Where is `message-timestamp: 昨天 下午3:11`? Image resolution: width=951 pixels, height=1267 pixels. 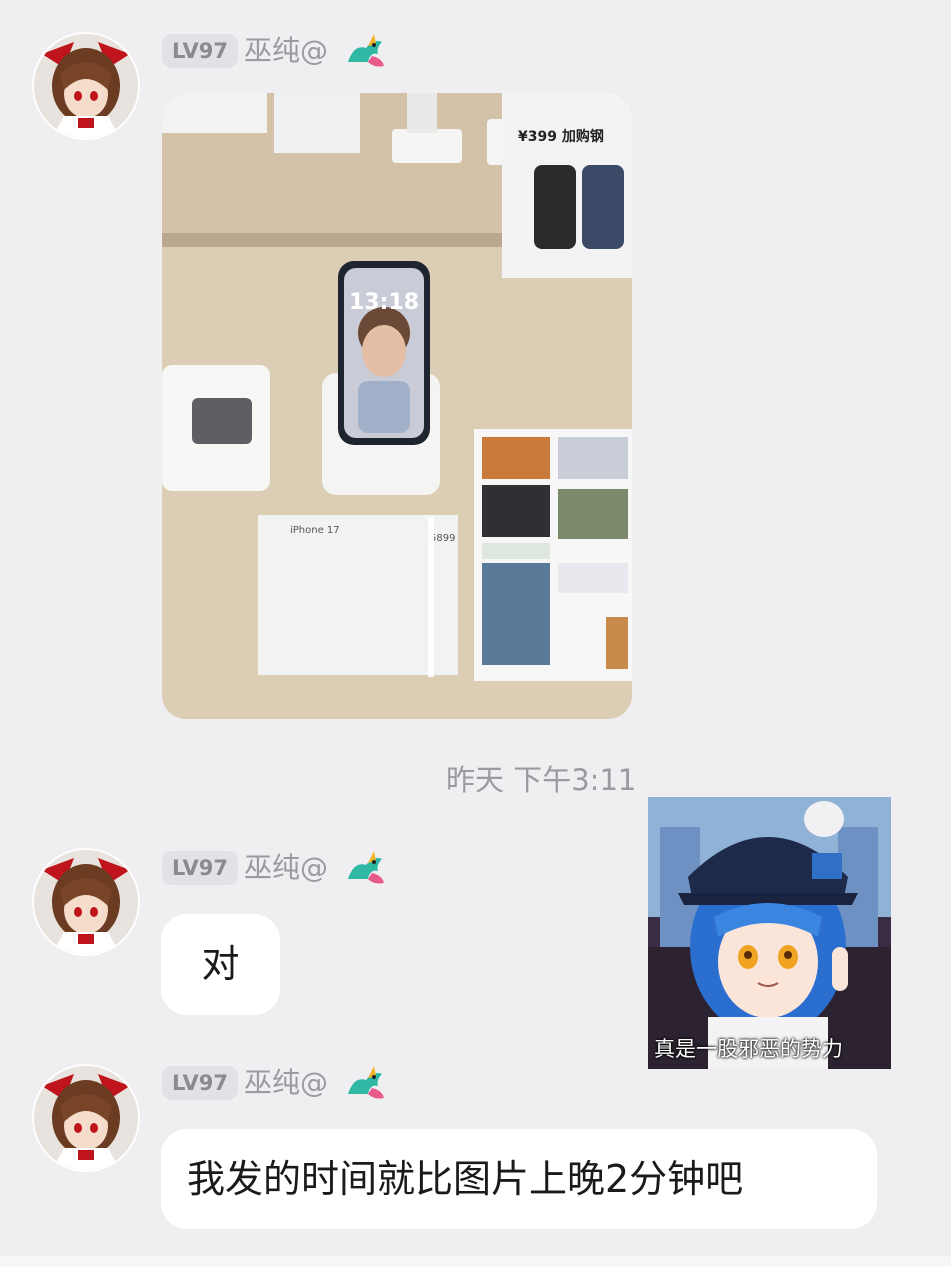 message-timestamp: 昨天 下午3:11 is located at coordinates (541, 780).